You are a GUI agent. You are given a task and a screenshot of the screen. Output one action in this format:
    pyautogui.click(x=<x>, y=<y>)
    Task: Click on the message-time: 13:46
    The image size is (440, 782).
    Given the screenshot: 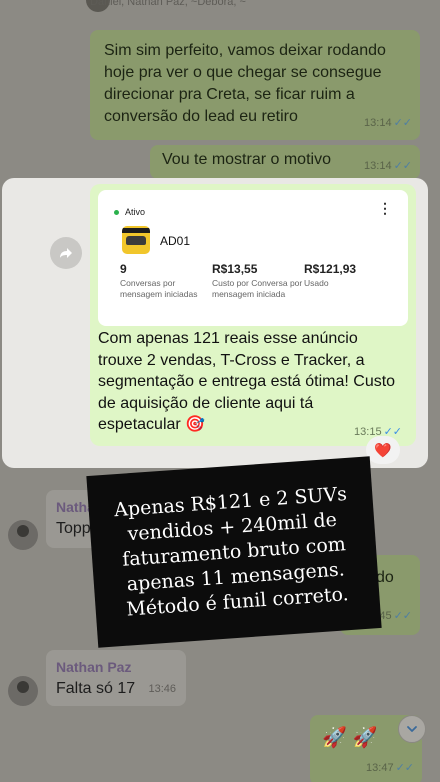 What is the action you would take?
    pyautogui.click(x=162, y=689)
    